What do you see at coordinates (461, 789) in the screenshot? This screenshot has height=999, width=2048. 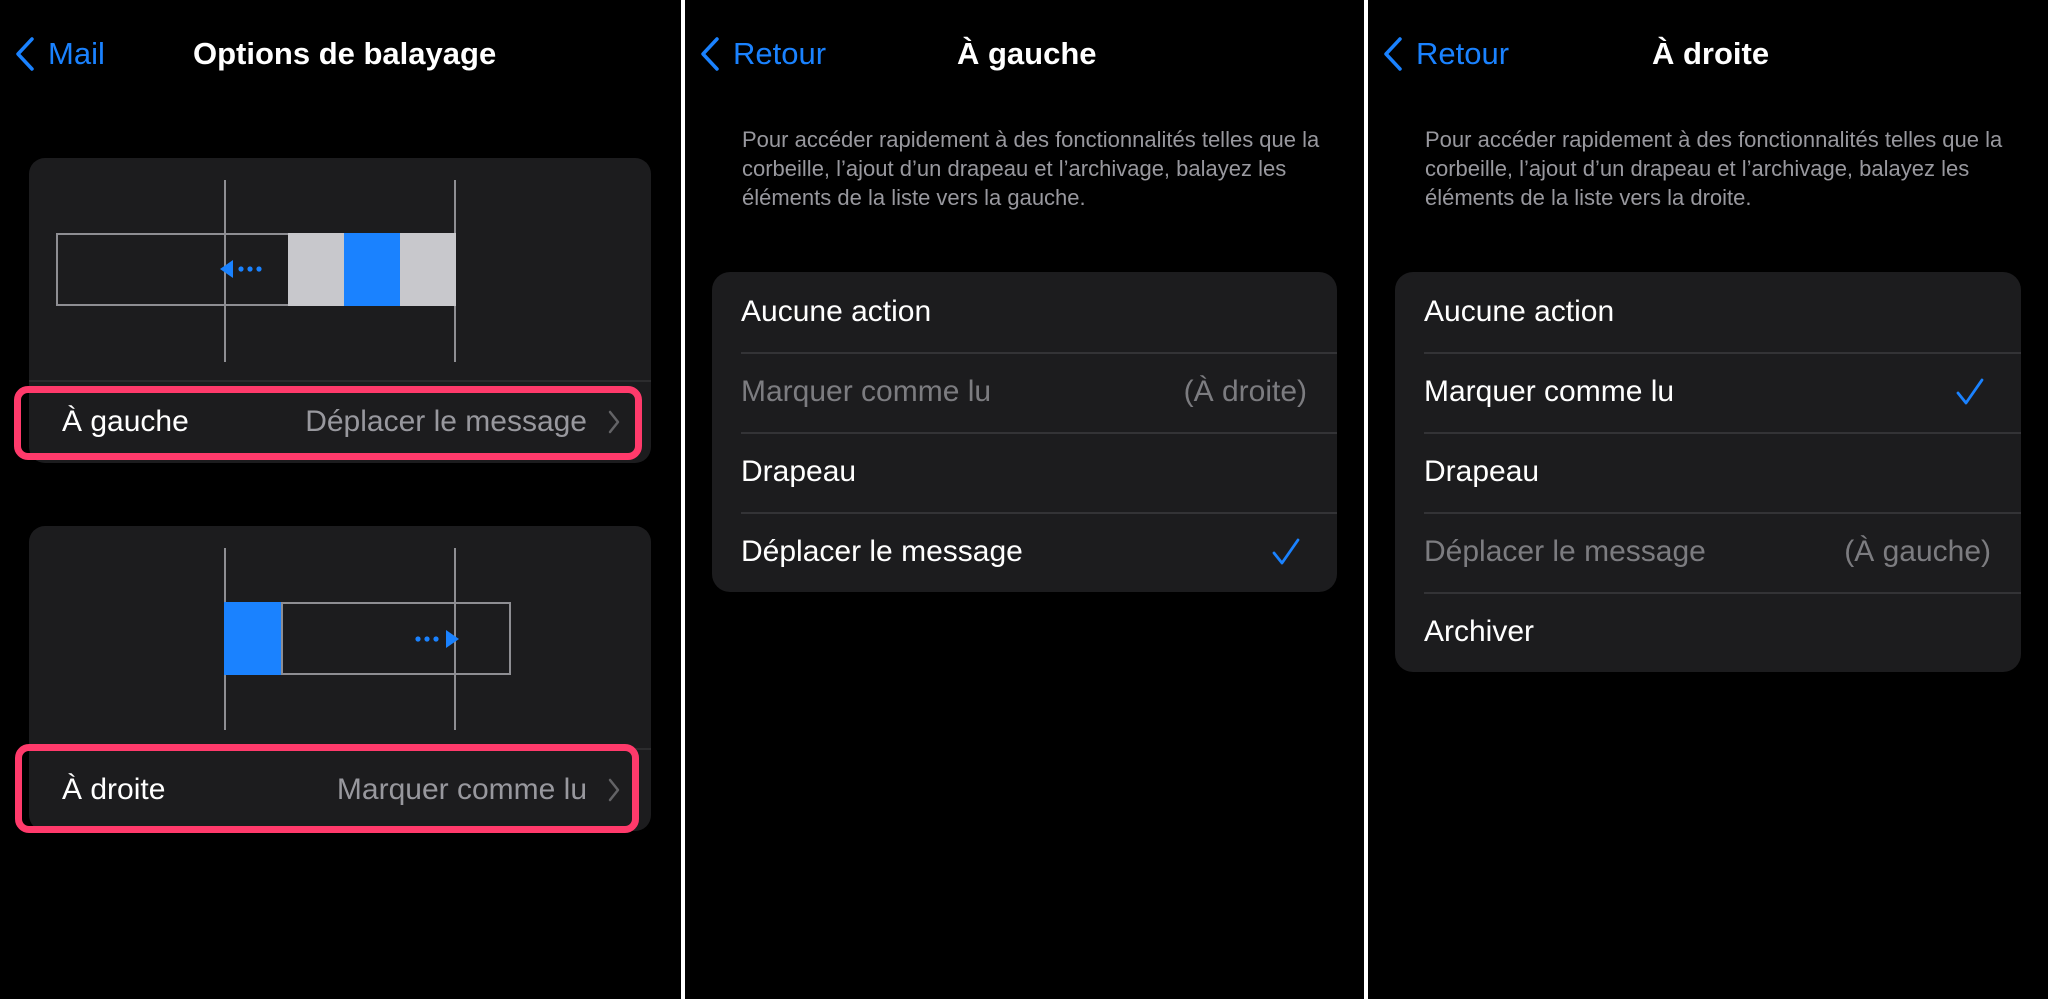 I see `setting-value: Marquer comme lu` at bounding box center [461, 789].